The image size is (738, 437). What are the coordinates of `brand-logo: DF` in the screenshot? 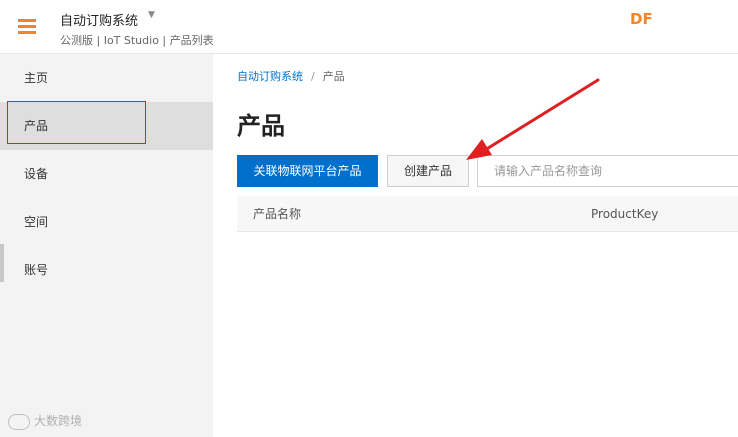 It's located at (641, 19).